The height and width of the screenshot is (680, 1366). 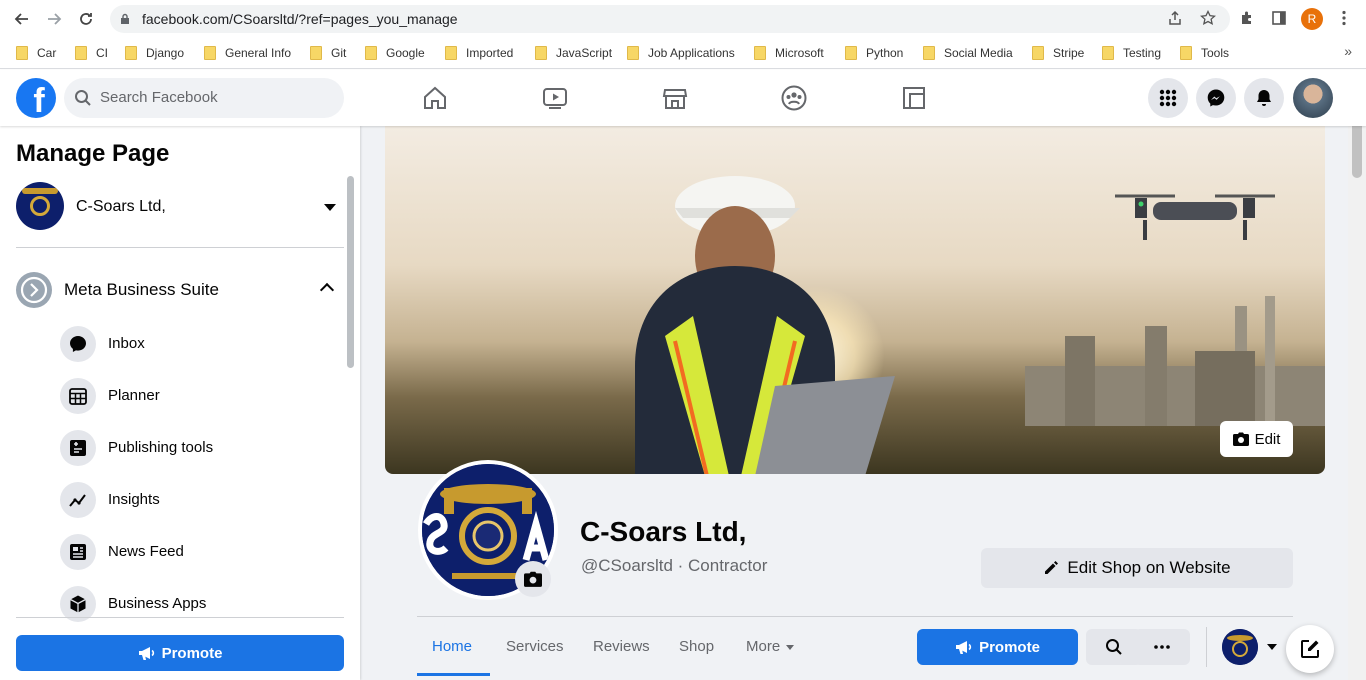 What do you see at coordinates (204, 98) in the screenshot?
I see `search-input: Search Facebook` at bounding box center [204, 98].